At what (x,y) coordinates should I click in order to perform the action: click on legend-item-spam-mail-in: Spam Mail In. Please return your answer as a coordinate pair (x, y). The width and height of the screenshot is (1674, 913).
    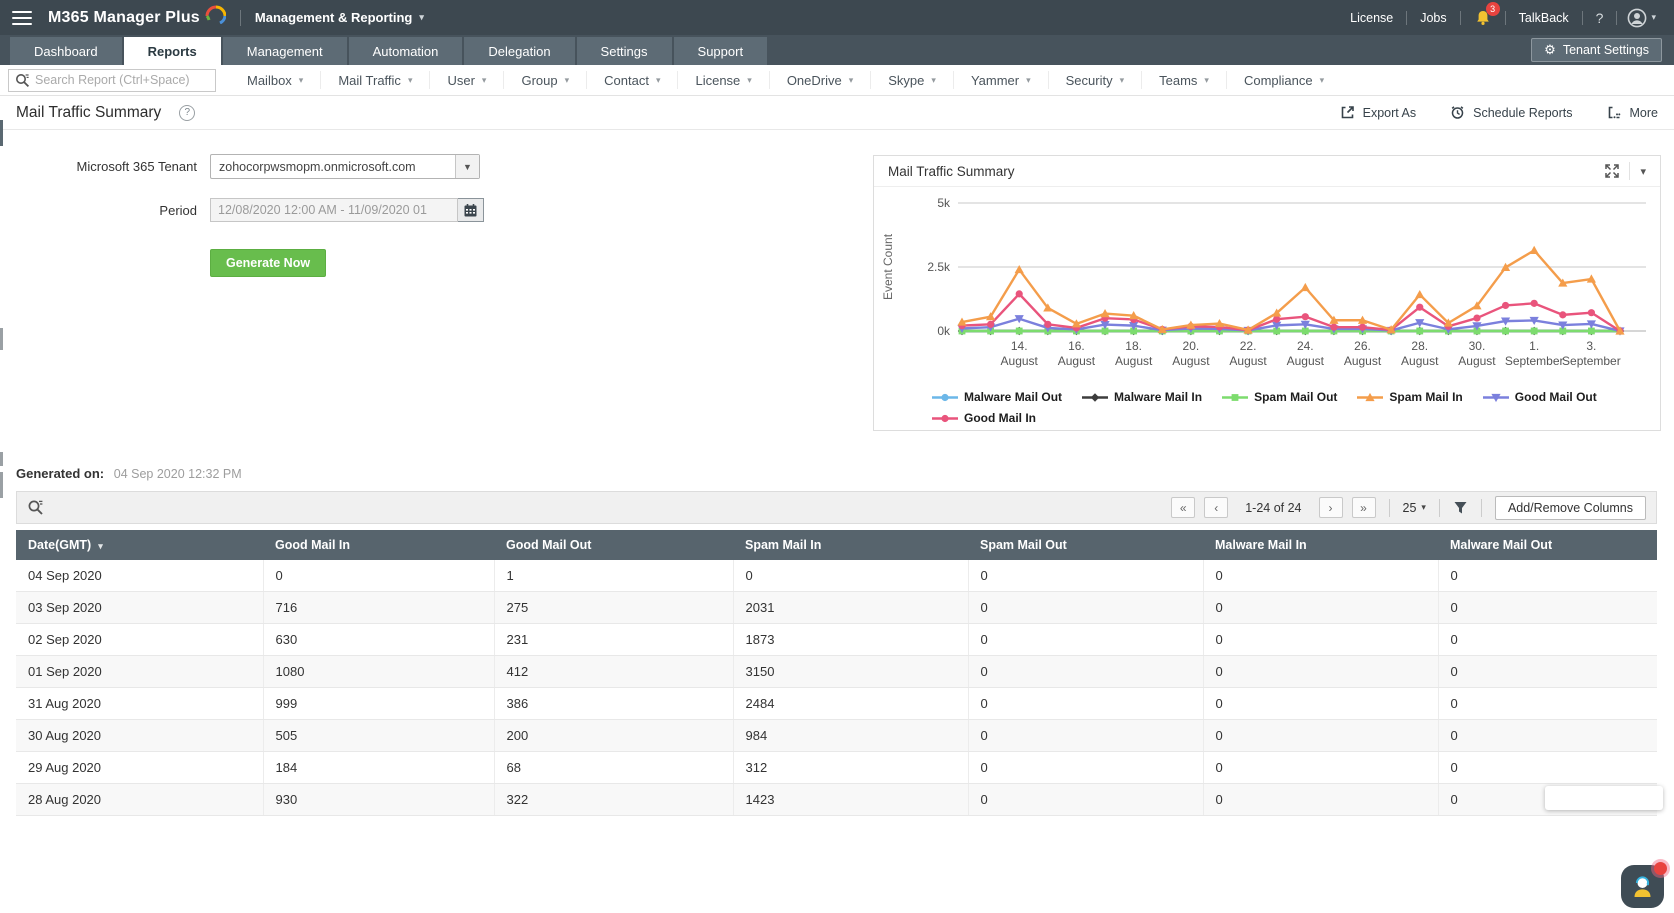
    Looking at the image, I should click on (1410, 397).